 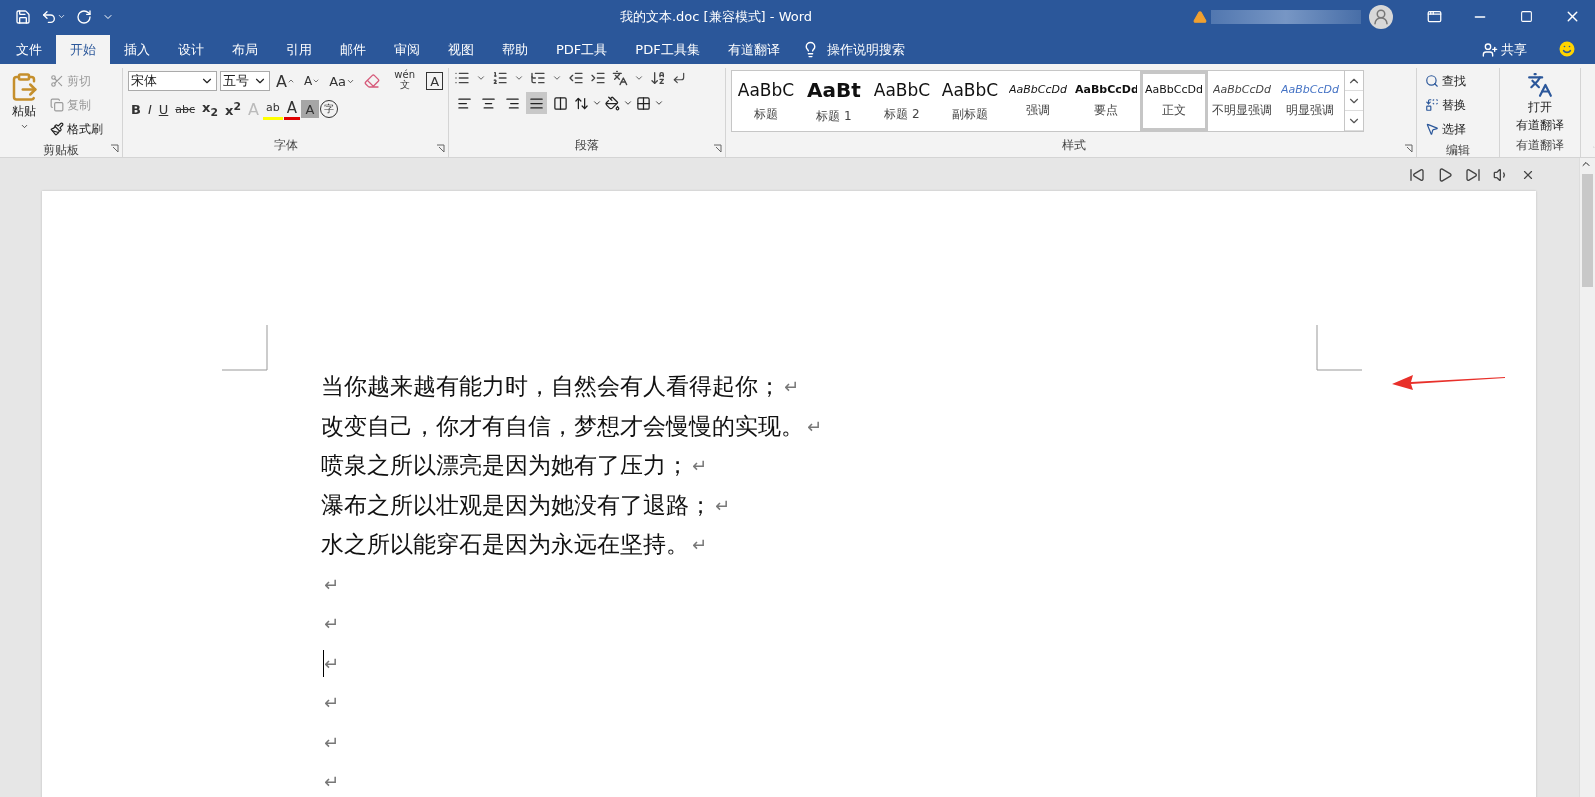 What do you see at coordinates (488, 103) in the screenshot?
I see `align-center-icon` at bounding box center [488, 103].